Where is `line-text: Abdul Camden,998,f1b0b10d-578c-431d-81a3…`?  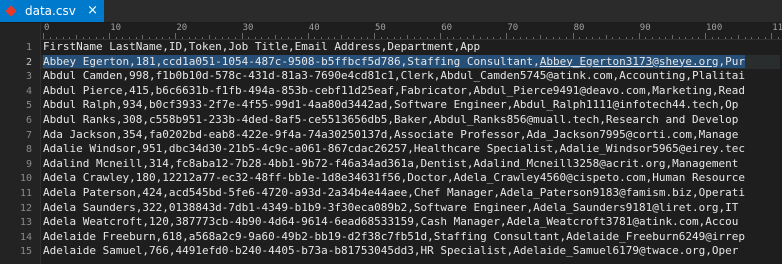
line-text: Abdul Camden,998,f1b0b10d-578c-431d-81a3… is located at coordinates (394, 76).